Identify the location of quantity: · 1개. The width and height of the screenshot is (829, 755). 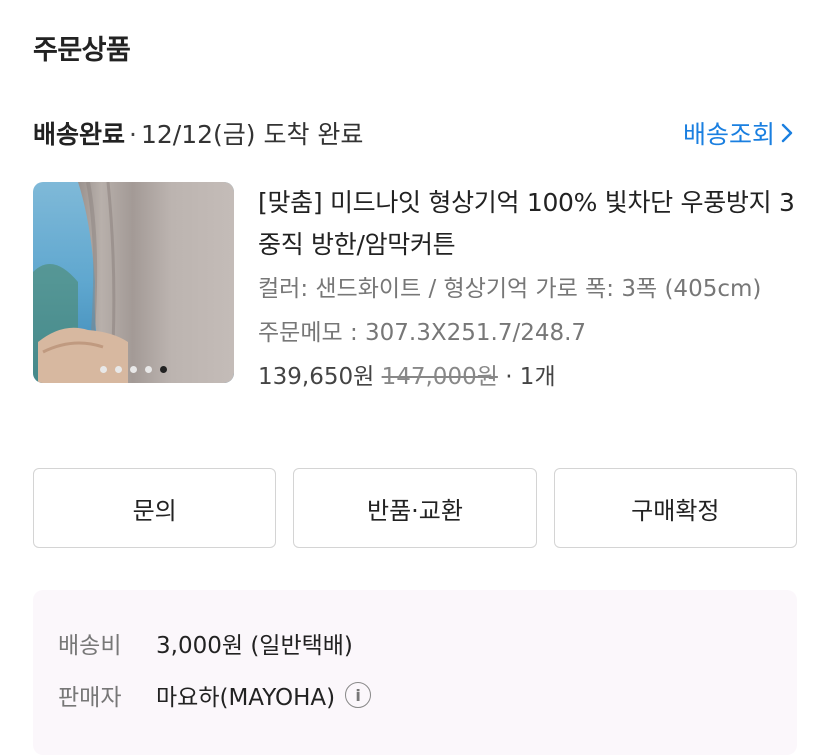
(530, 377).